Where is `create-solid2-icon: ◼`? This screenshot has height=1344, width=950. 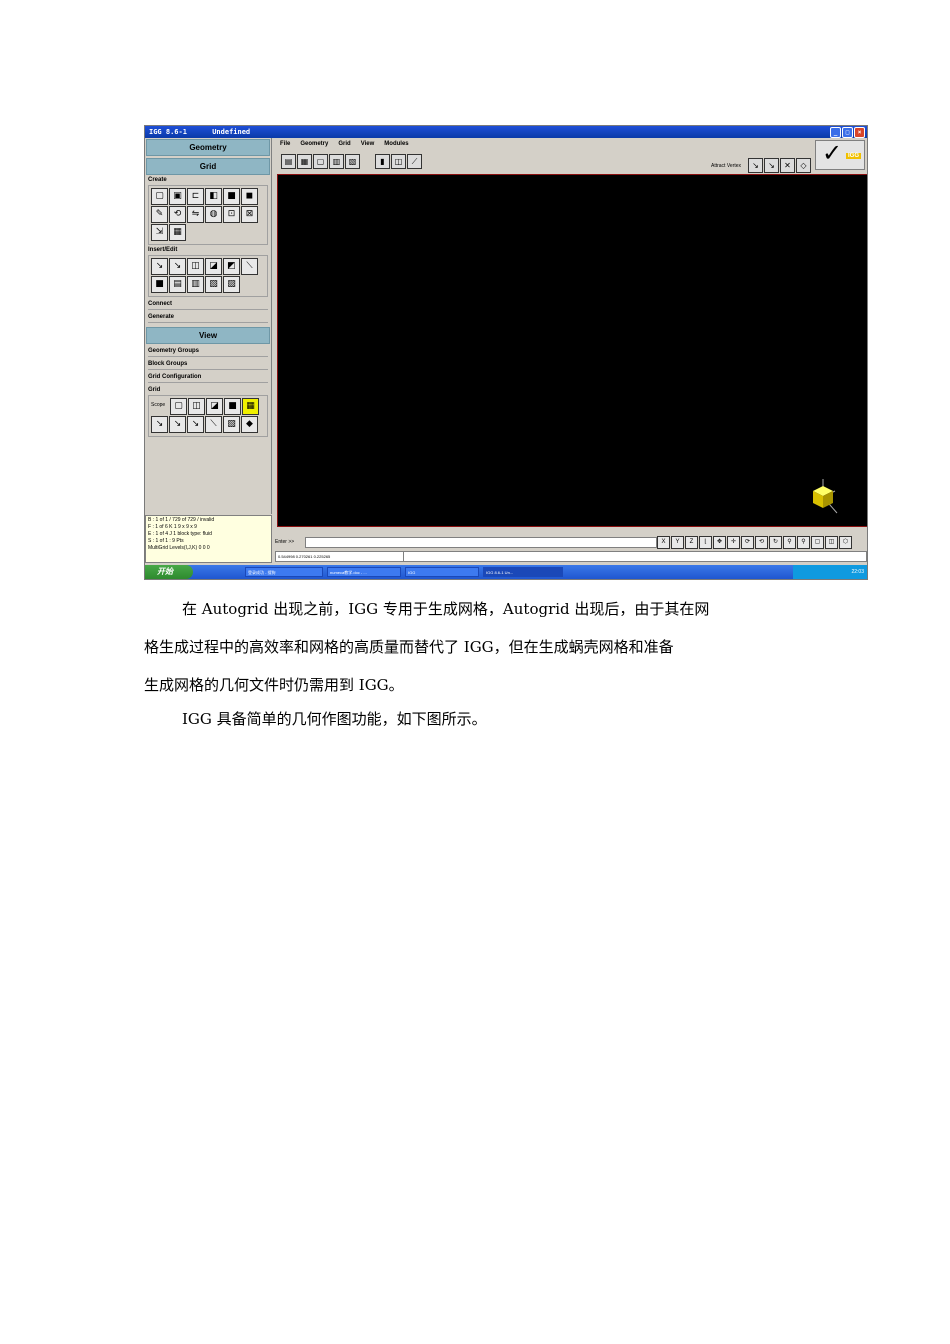
create-solid2-icon: ◼ is located at coordinates (249, 196).